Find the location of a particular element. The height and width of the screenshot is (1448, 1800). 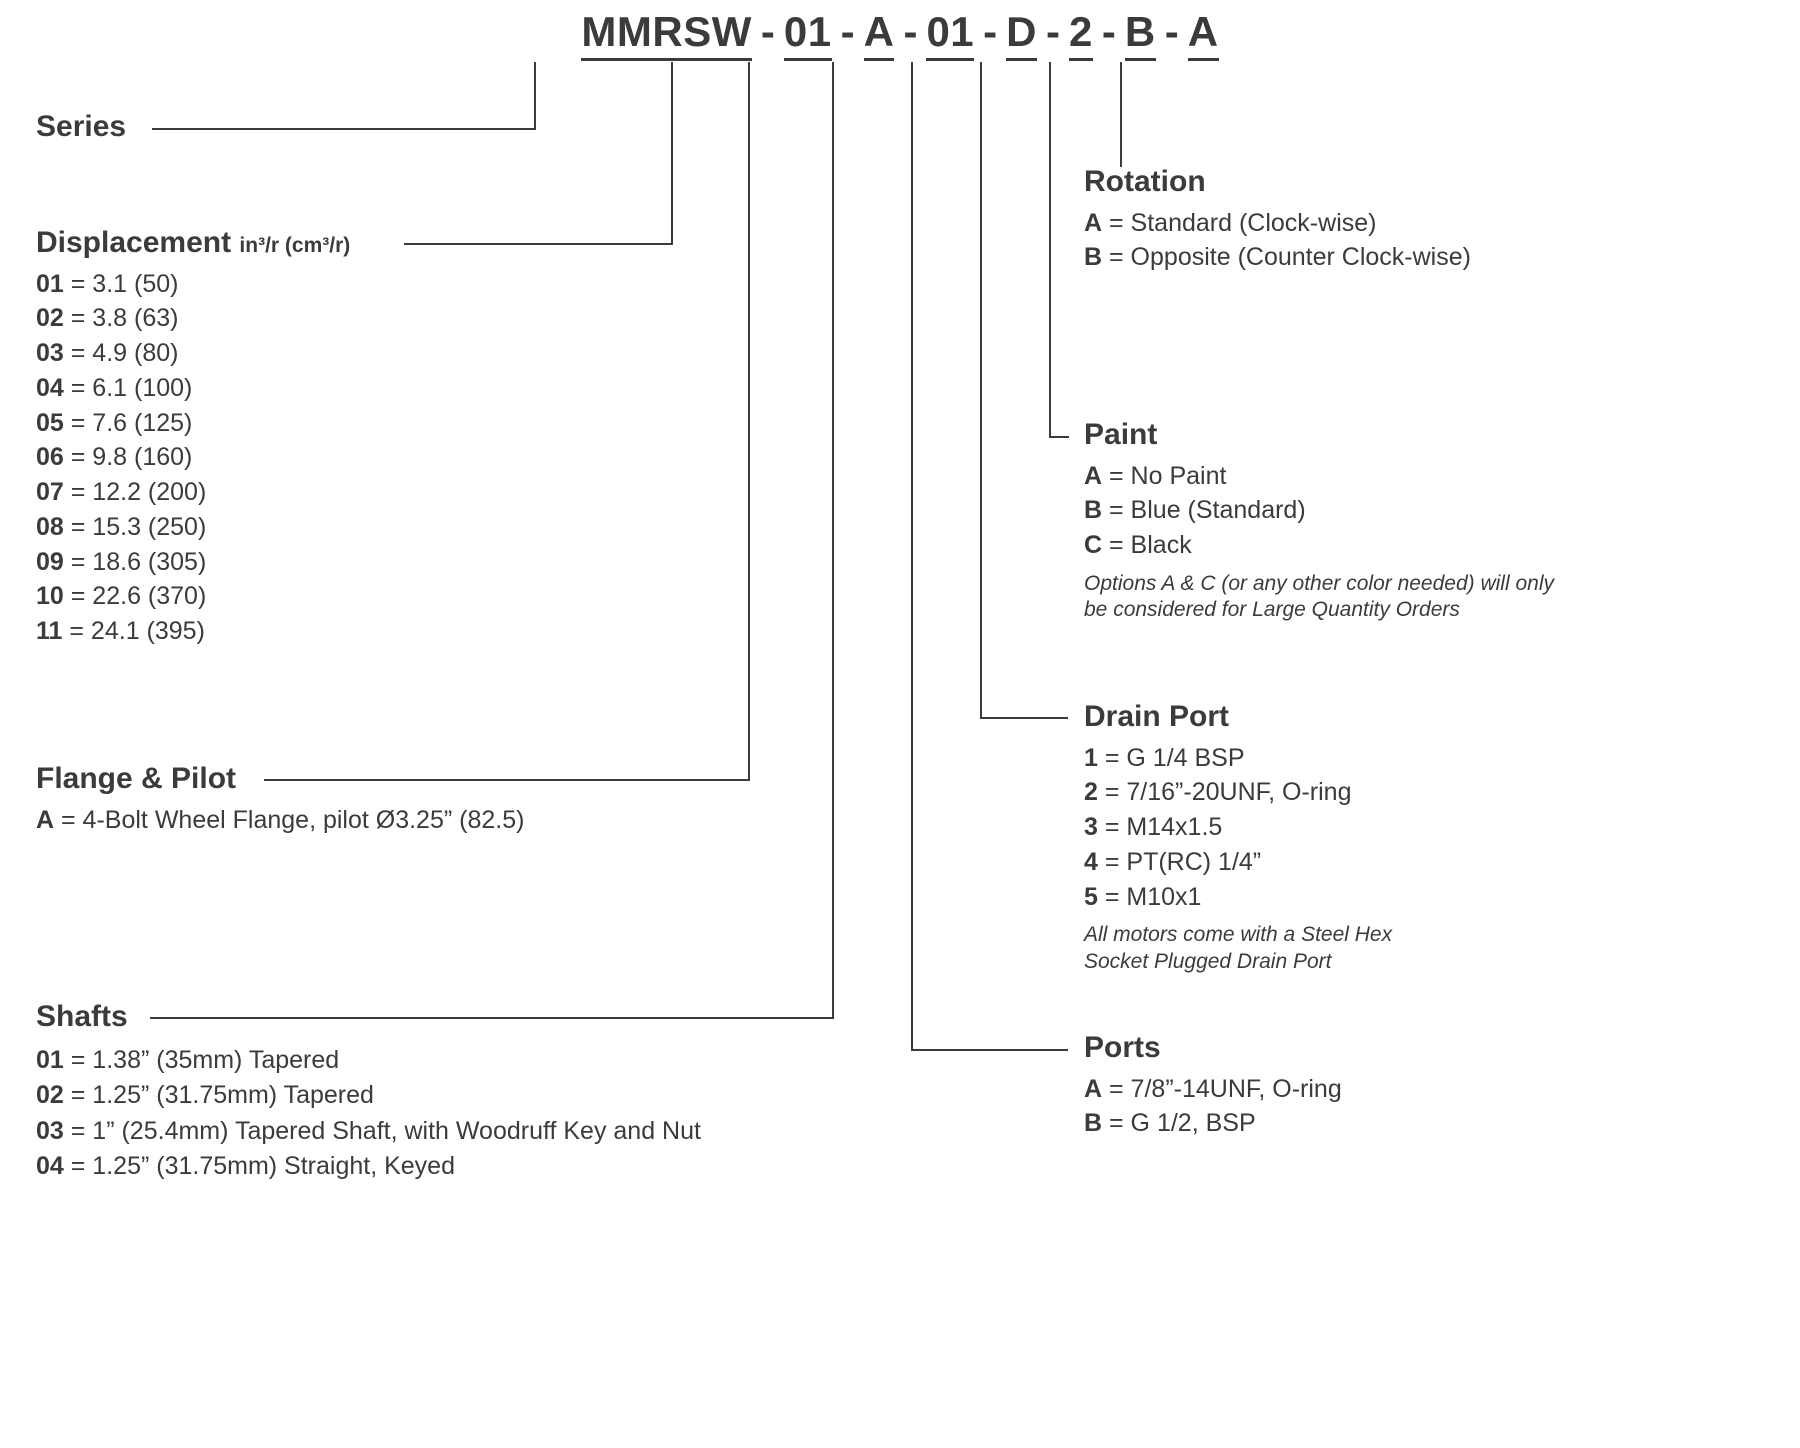

section-ports-title: Ports is located at coordinates (1122, 1047).